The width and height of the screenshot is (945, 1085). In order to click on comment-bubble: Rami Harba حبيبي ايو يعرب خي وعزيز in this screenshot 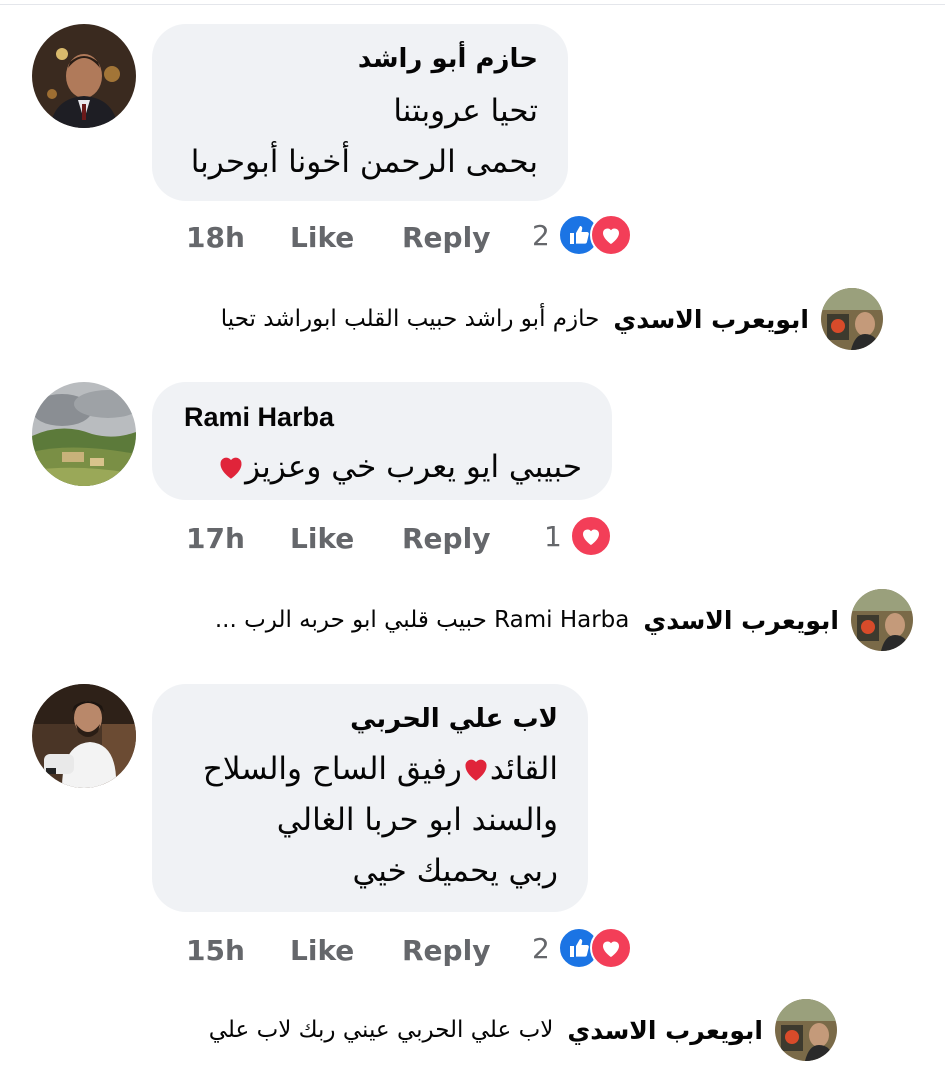, I will do `click(382, 441)`.